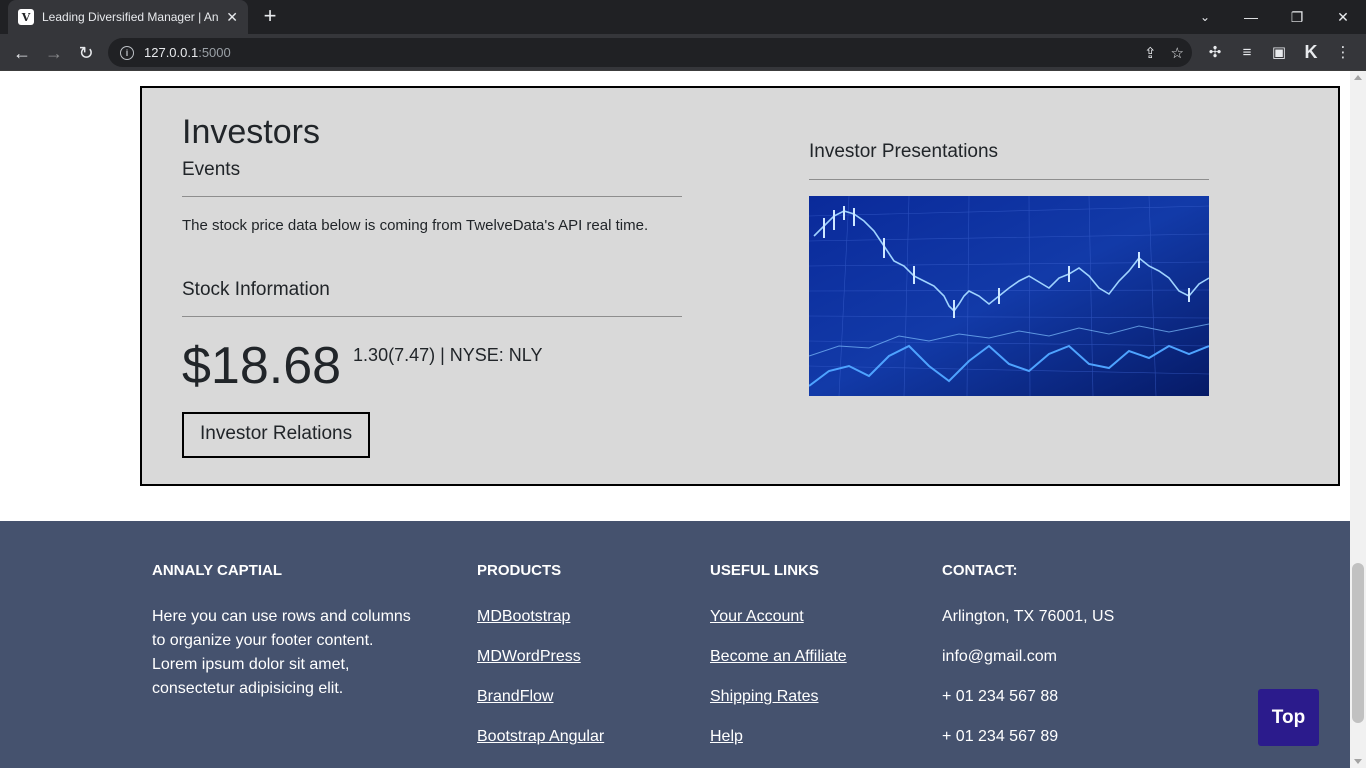 The height and width of the screenshot is (768, 1366). Describe the element at coordinates (1279, 52) in the screenshot. I see `side-panel-icon: ▣` at that location.